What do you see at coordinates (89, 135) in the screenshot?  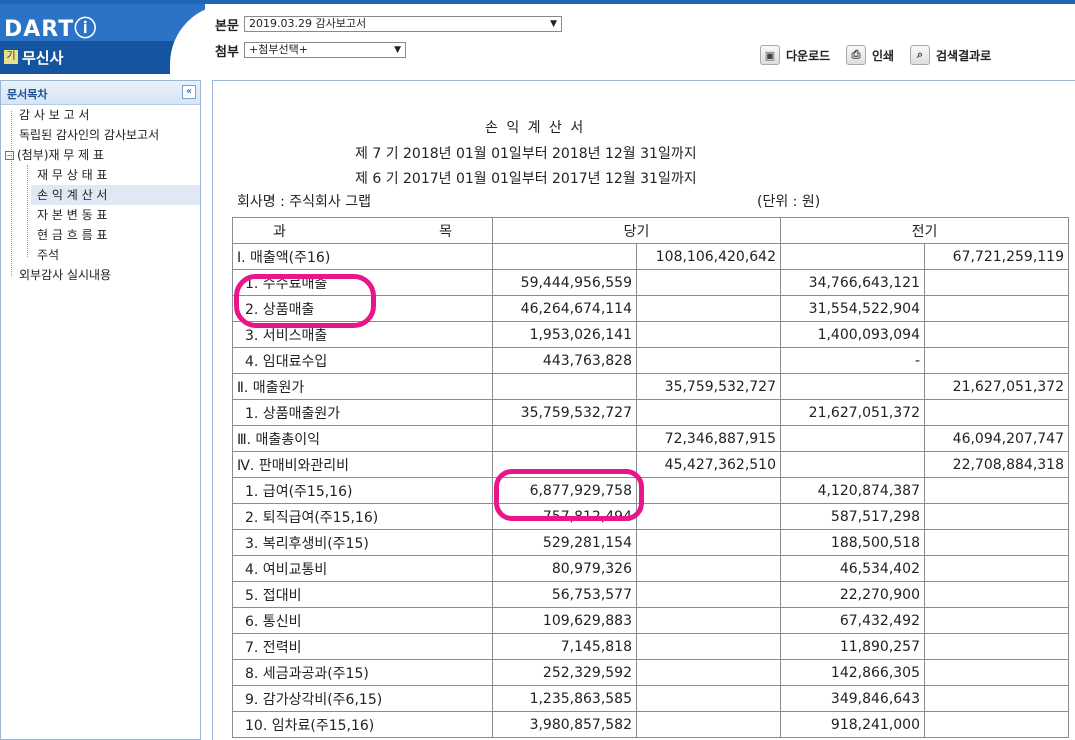 I see `toc-item-independent-auditor: 독립된 감사인의 감사보고서` at bounding box center [89, 135].